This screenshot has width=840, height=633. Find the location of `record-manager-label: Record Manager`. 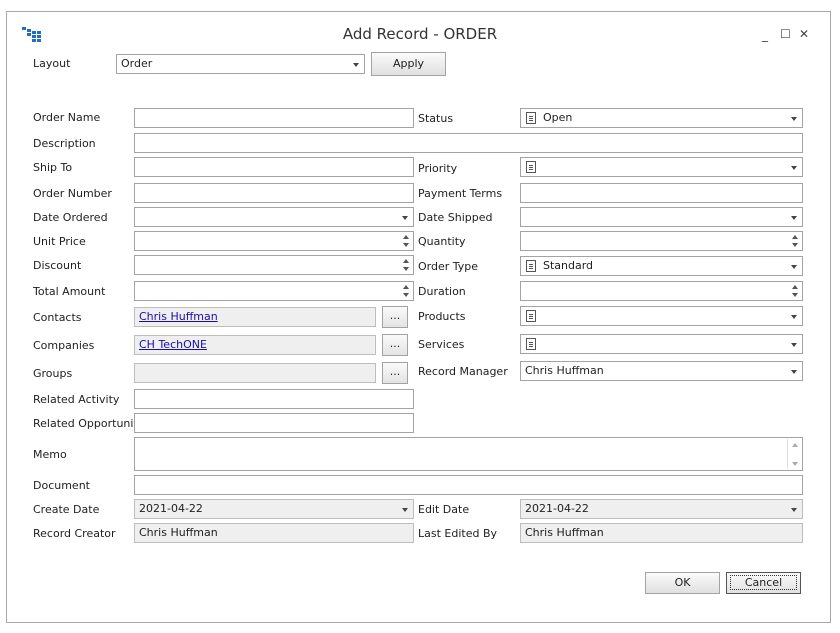

record-manager-label: Record Manager is located at coordinates (463, 371).